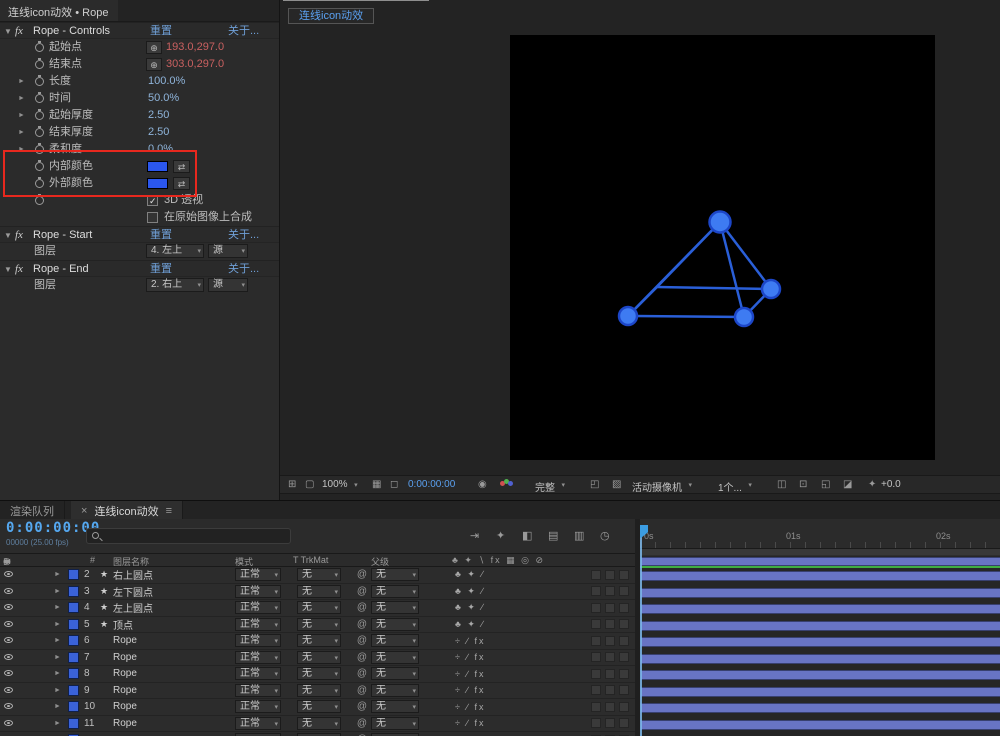  Describe the element at coordinates (139, 166) in the screenshot. I see `property-row-inner-color: 内部颜色` at that location.